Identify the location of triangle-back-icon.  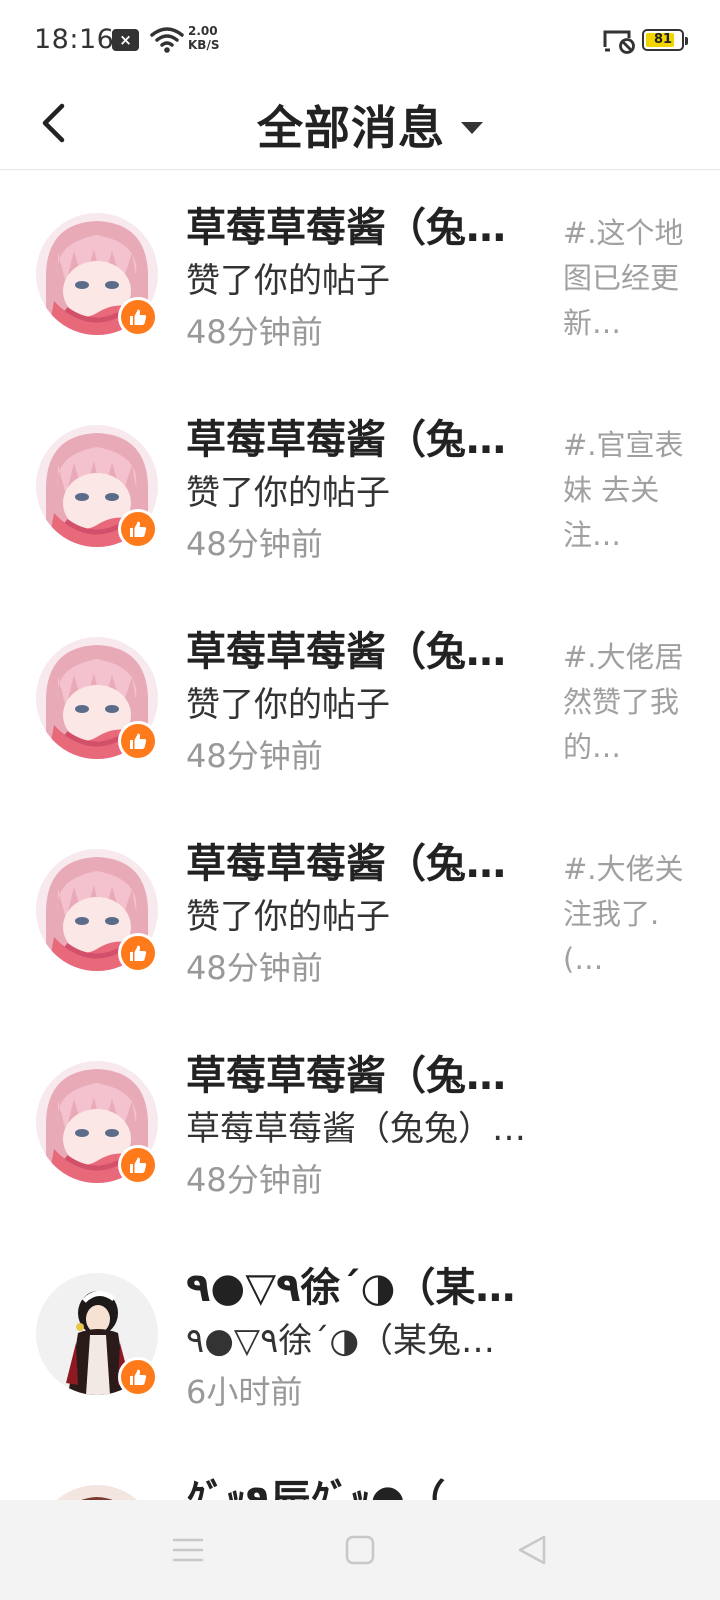
(532, 1550).